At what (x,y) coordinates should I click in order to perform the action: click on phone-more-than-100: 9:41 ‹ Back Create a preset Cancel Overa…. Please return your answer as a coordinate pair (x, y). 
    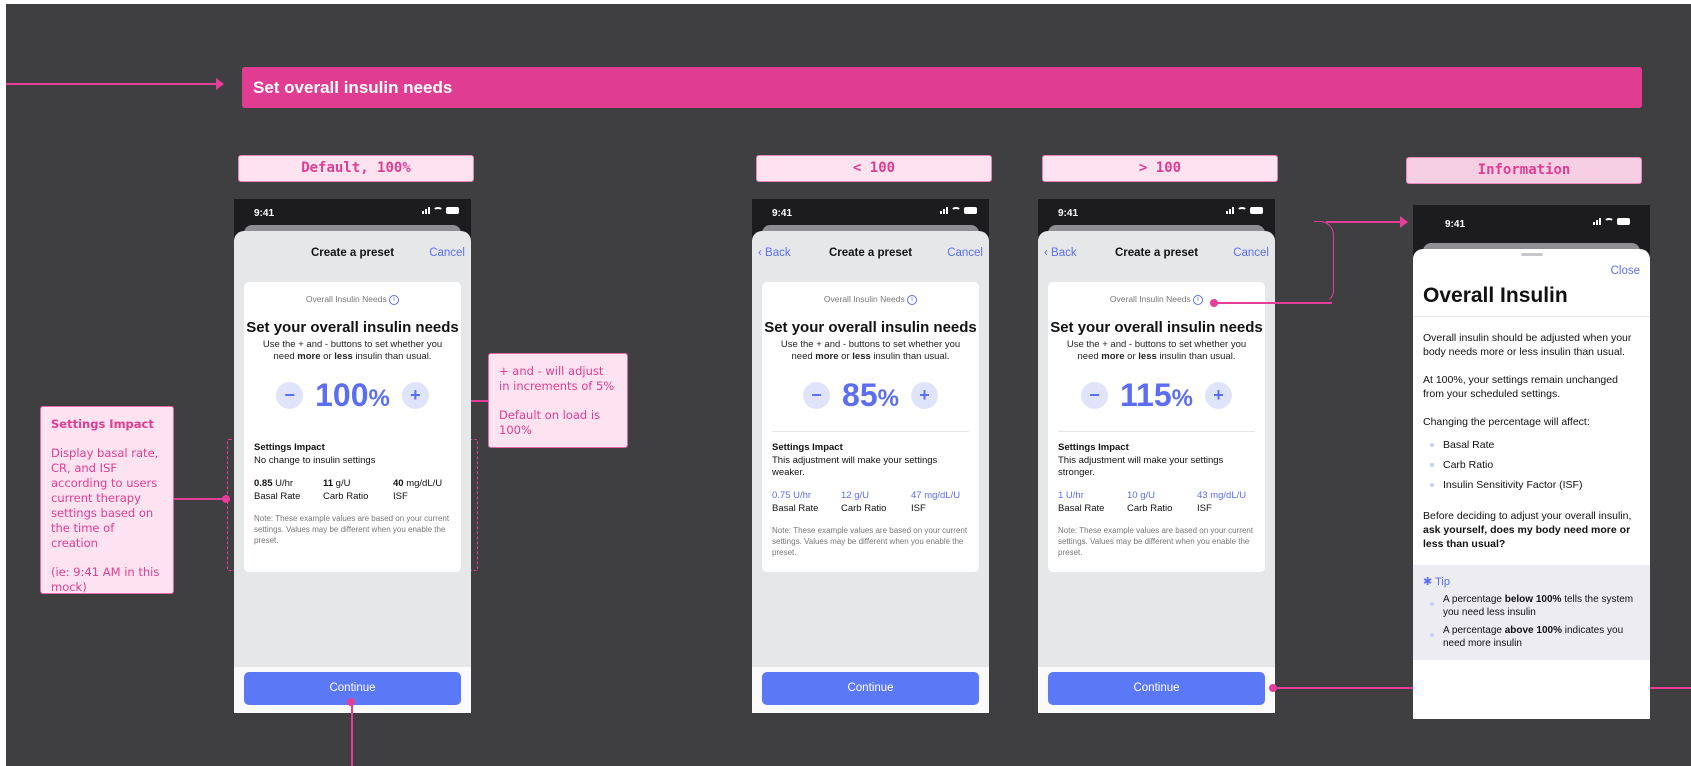
    Looking at the image, I should click on (1156, 456).